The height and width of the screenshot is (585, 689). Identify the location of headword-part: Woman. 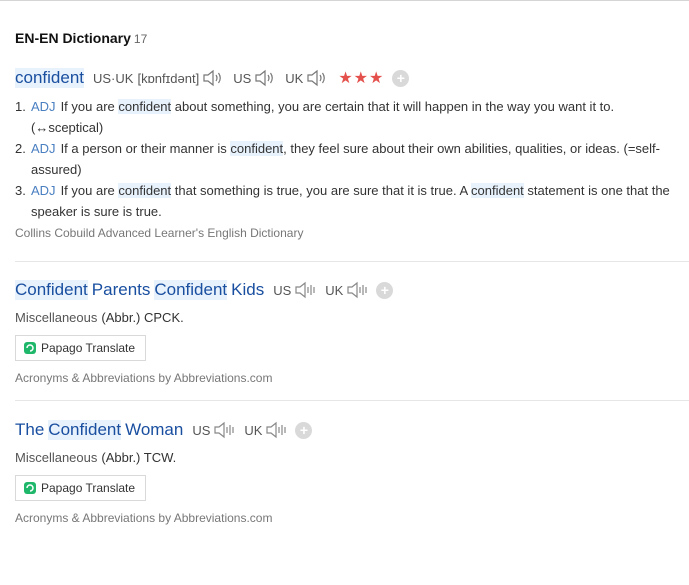
(154, 429).